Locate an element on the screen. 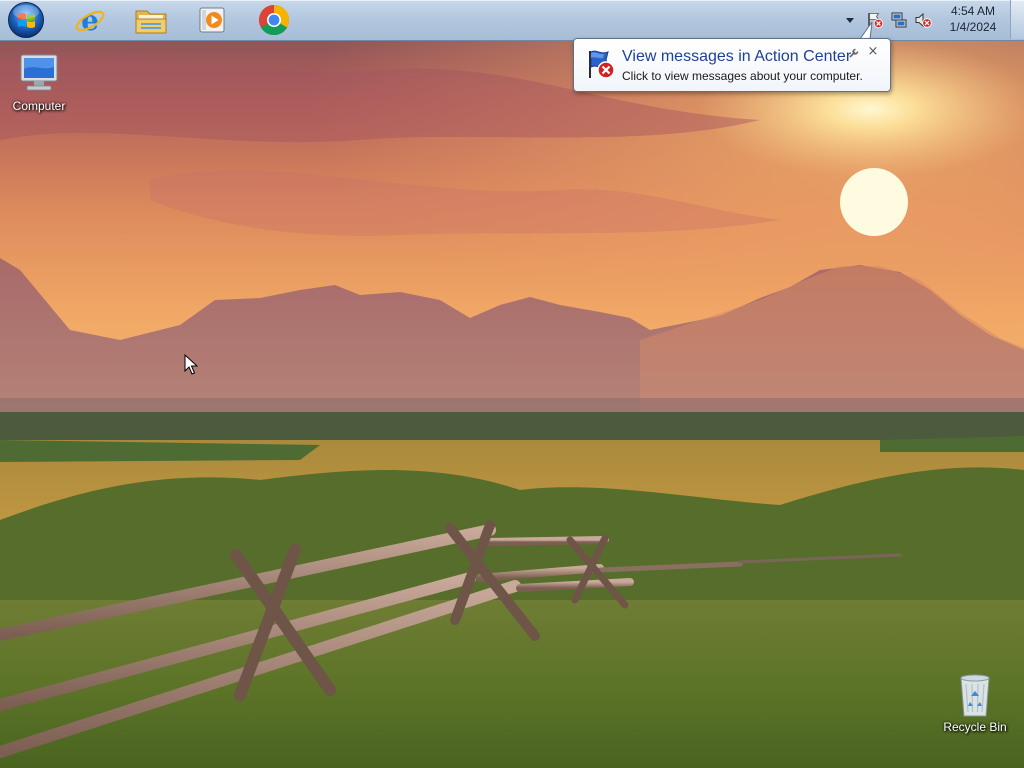  internet-explorer-icon: e is located at coordinates (90, 20).